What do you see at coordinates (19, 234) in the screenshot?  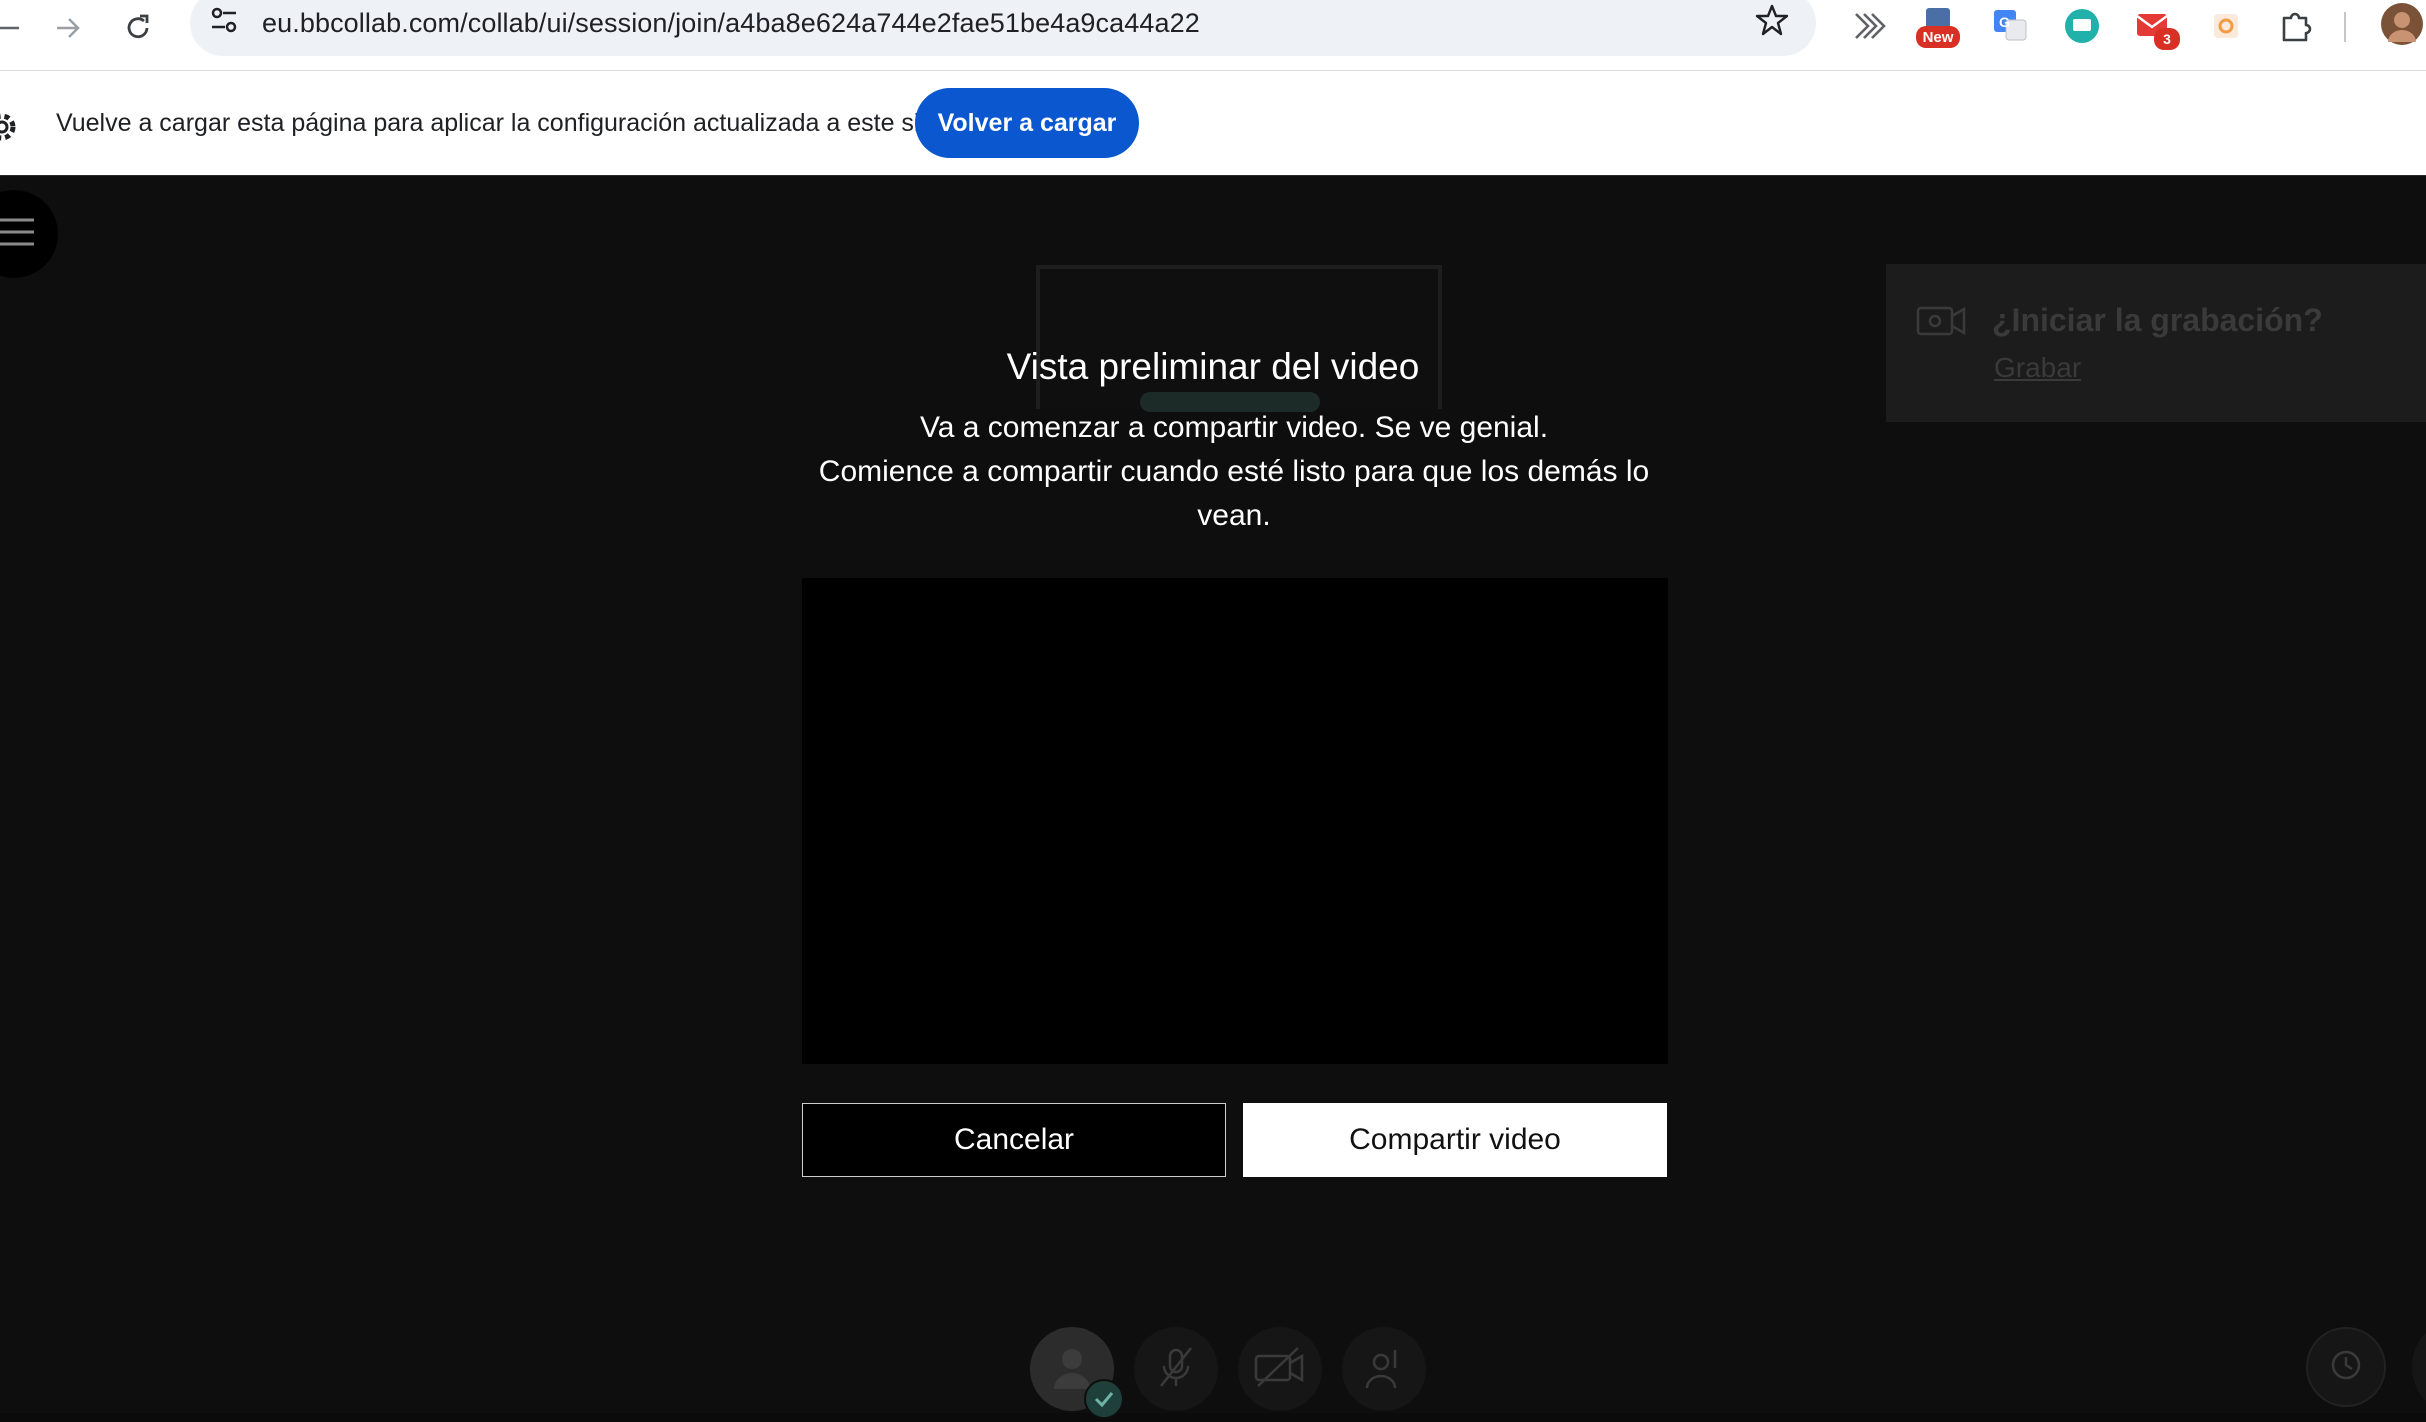 I see `hamburger-menu-icon` at bounding box center [19, 234].